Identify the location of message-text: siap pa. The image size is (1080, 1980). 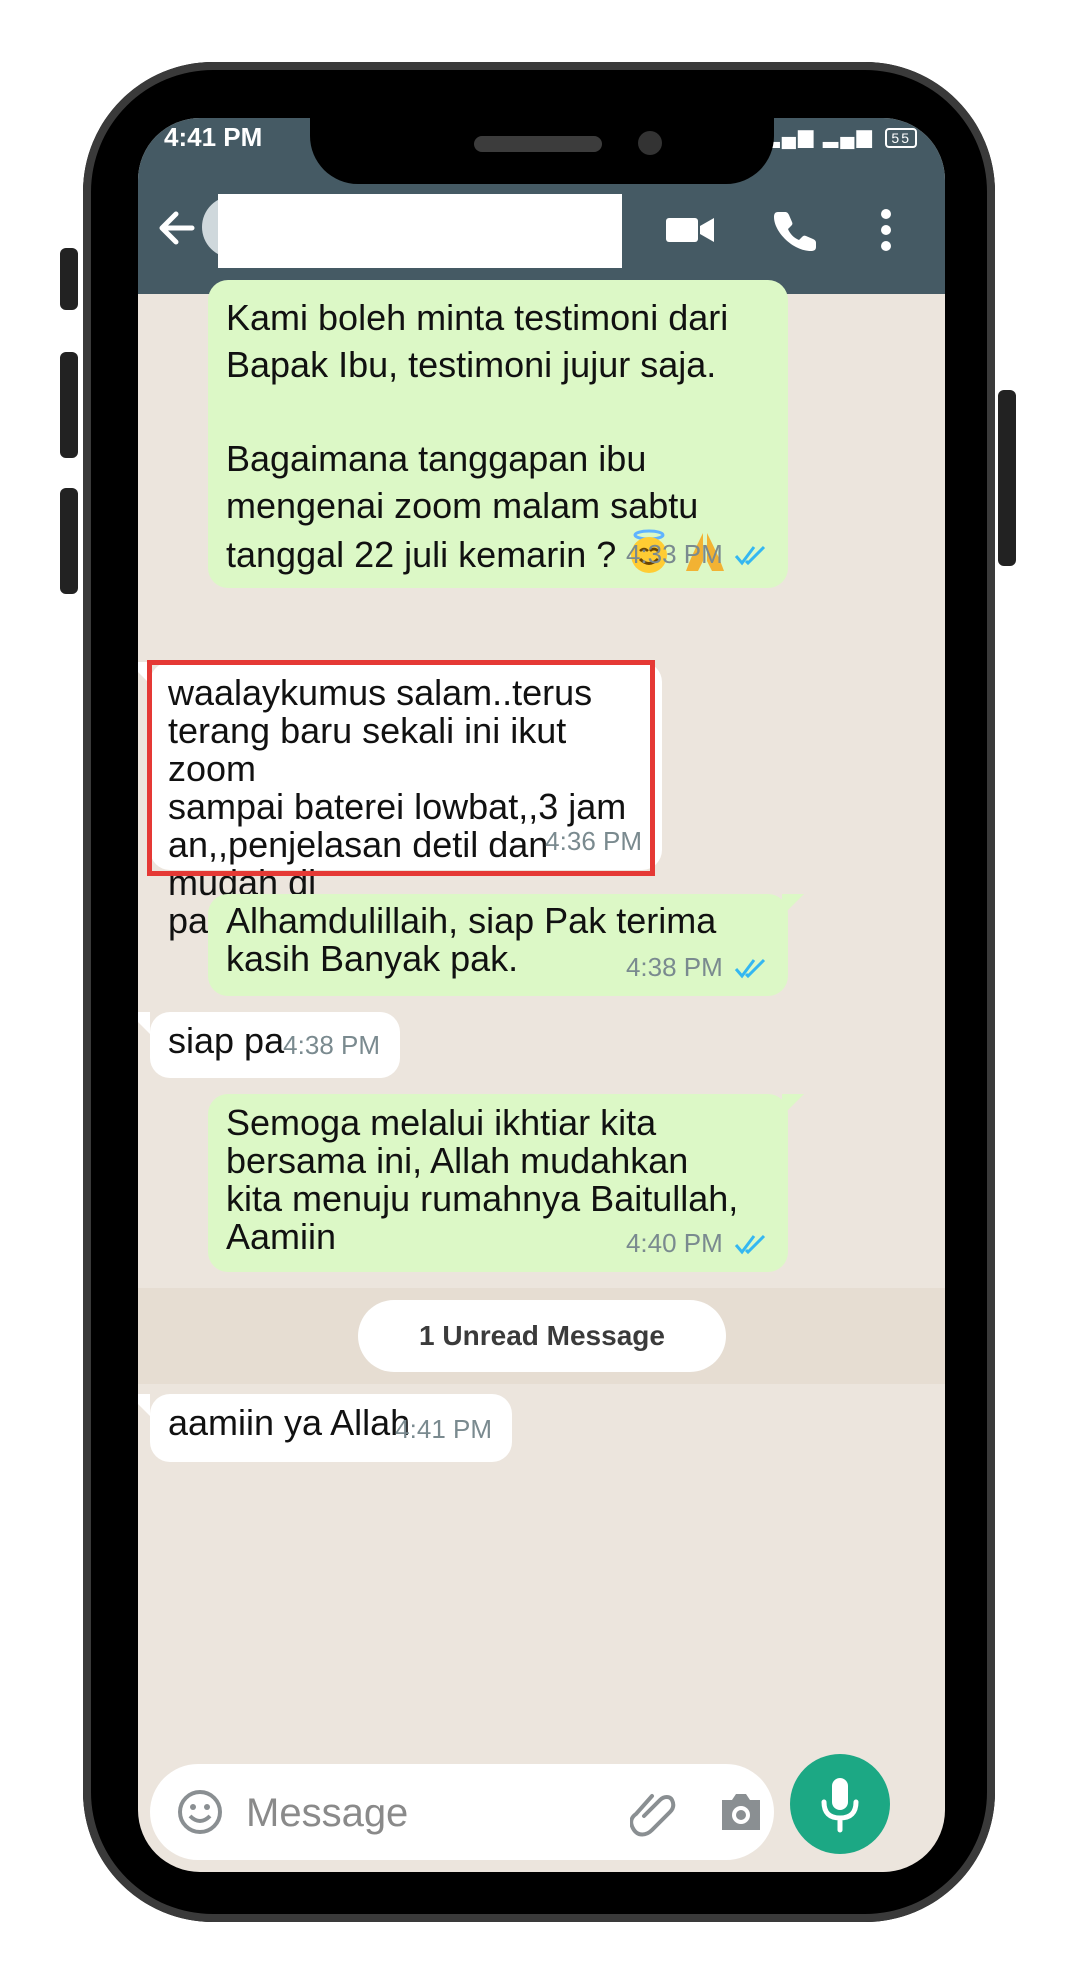
(226, 1040).